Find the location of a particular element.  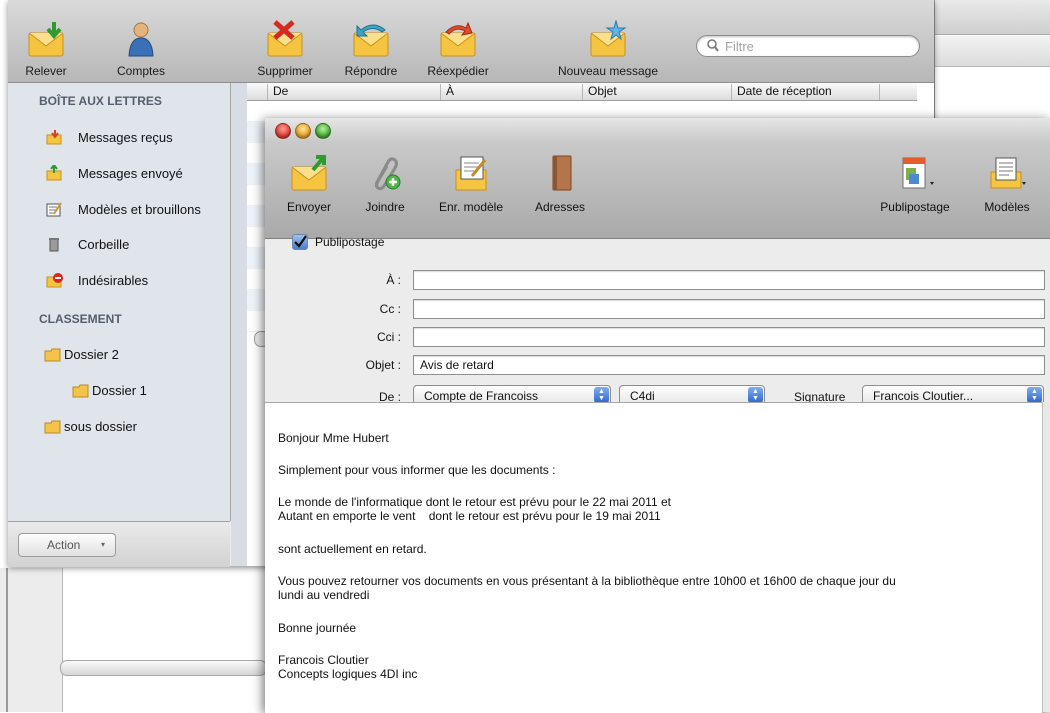

bcc-input is located at coordinates (727, 337).